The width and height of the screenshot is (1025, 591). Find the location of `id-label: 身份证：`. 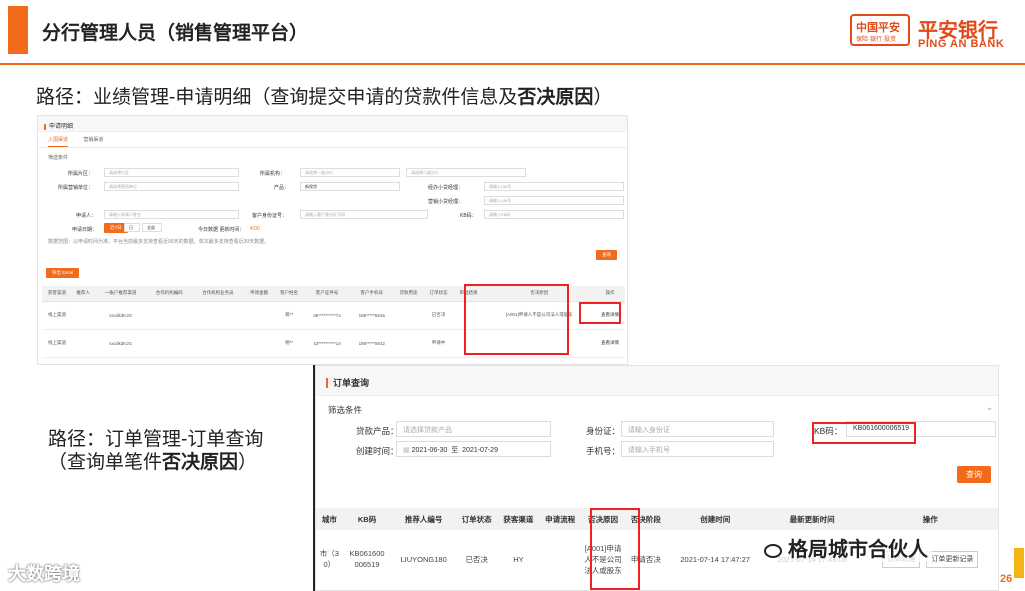

id-label: 身份证： is located at coordinates (603, 431).